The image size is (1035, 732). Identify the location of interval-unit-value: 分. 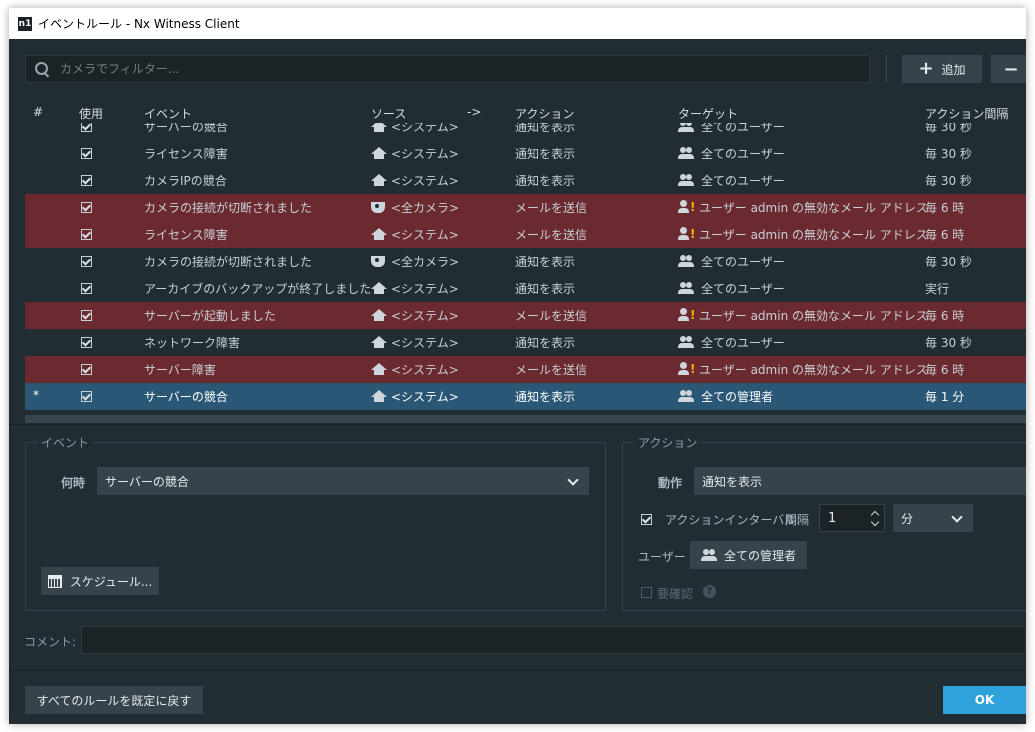
(907, 518).